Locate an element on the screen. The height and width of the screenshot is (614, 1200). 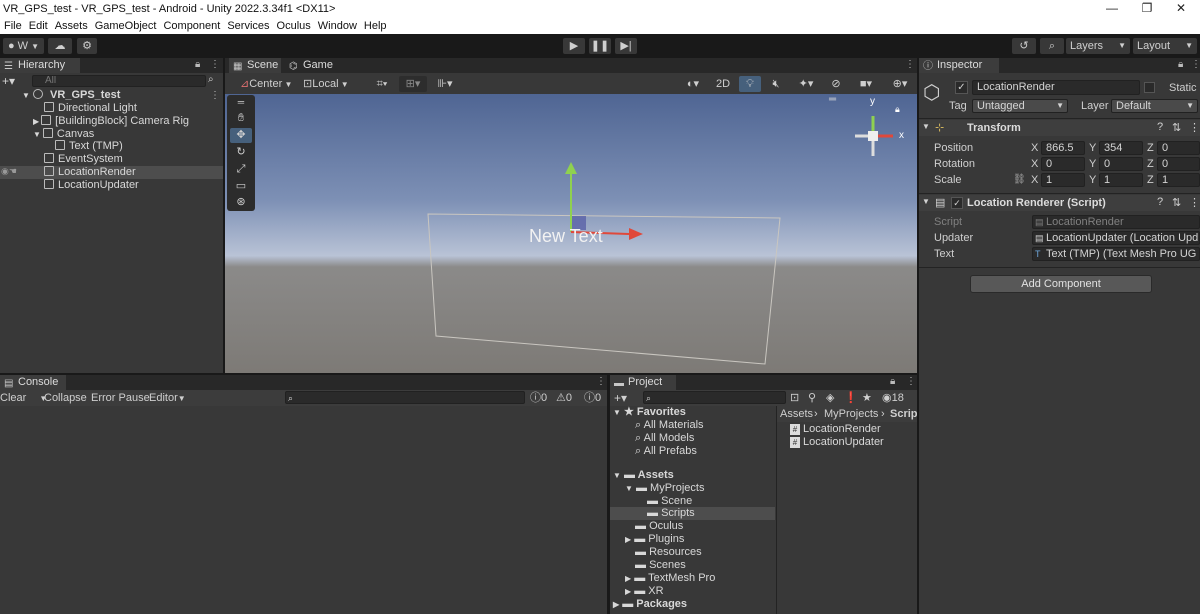
menu-edit: Edit is located at coordinates (38, 26).